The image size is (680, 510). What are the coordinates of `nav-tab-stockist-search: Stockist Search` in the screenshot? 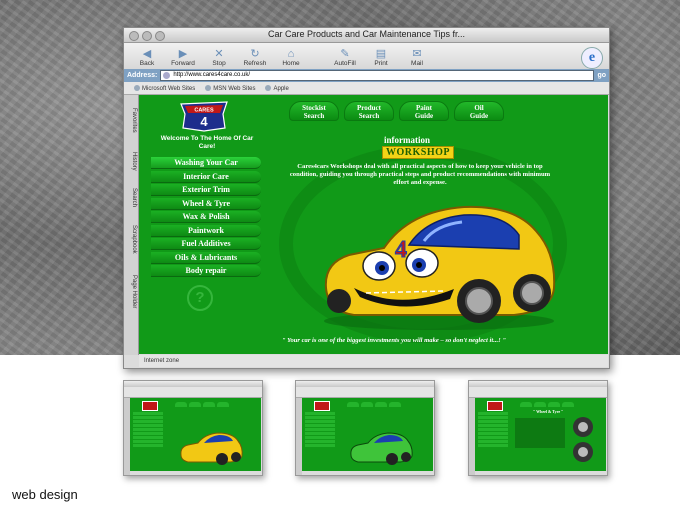 It's located at (314, 111).